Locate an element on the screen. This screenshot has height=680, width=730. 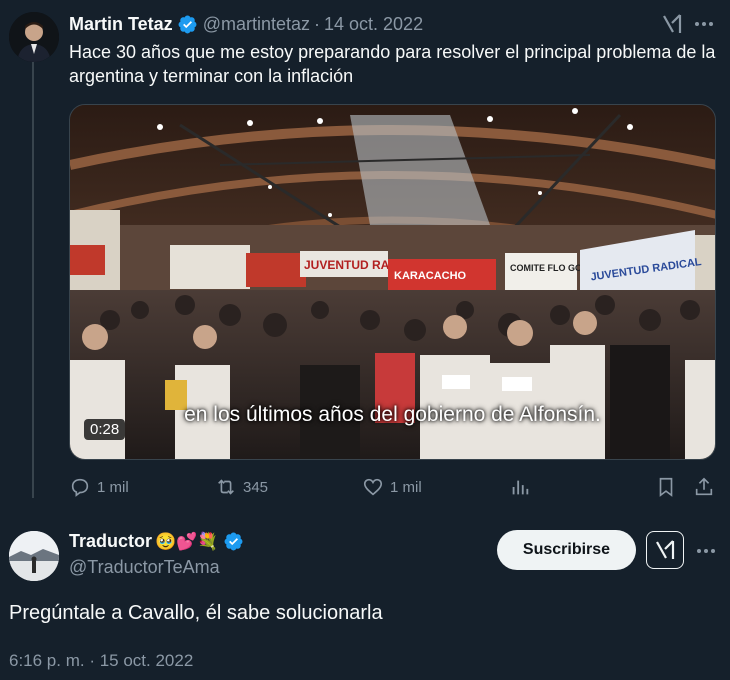
like-count: 1 mil is located at coordinates (406, 487).